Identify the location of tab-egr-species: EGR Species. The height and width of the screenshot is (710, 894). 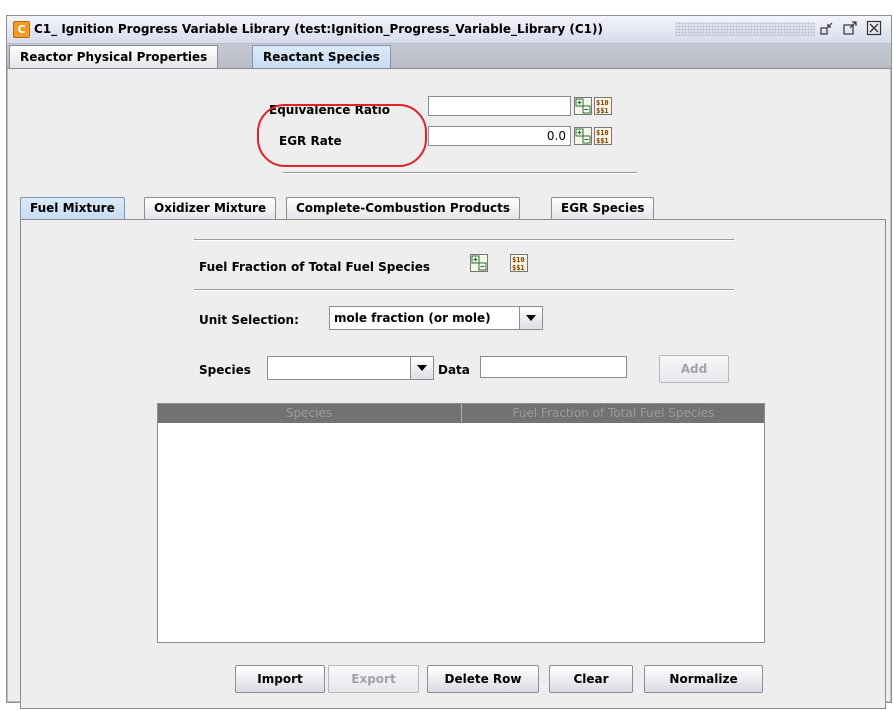
(603, 208).